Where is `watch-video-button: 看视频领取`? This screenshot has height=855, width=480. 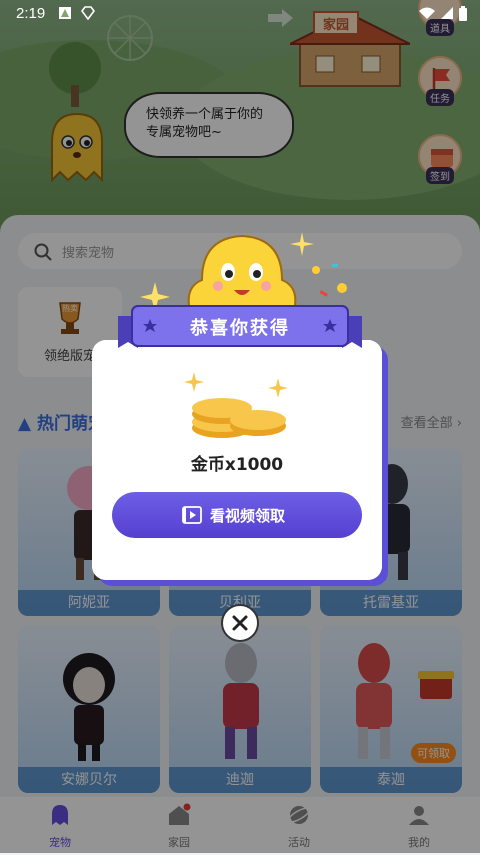
watch-video-button: 看视频领取 is located at coordinates (237, 515).